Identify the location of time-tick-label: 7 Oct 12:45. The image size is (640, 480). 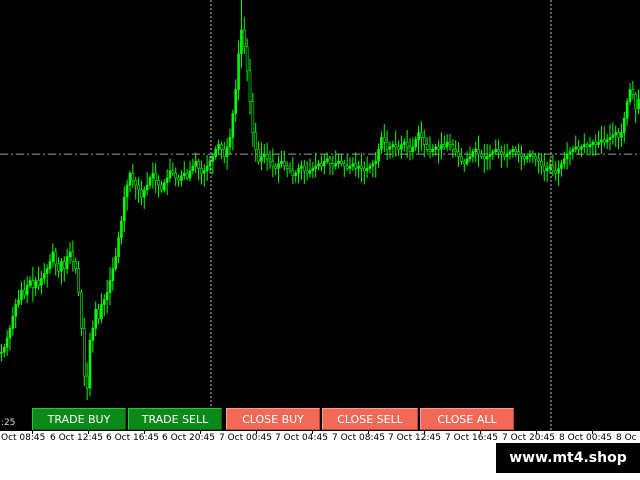
(414, 438).